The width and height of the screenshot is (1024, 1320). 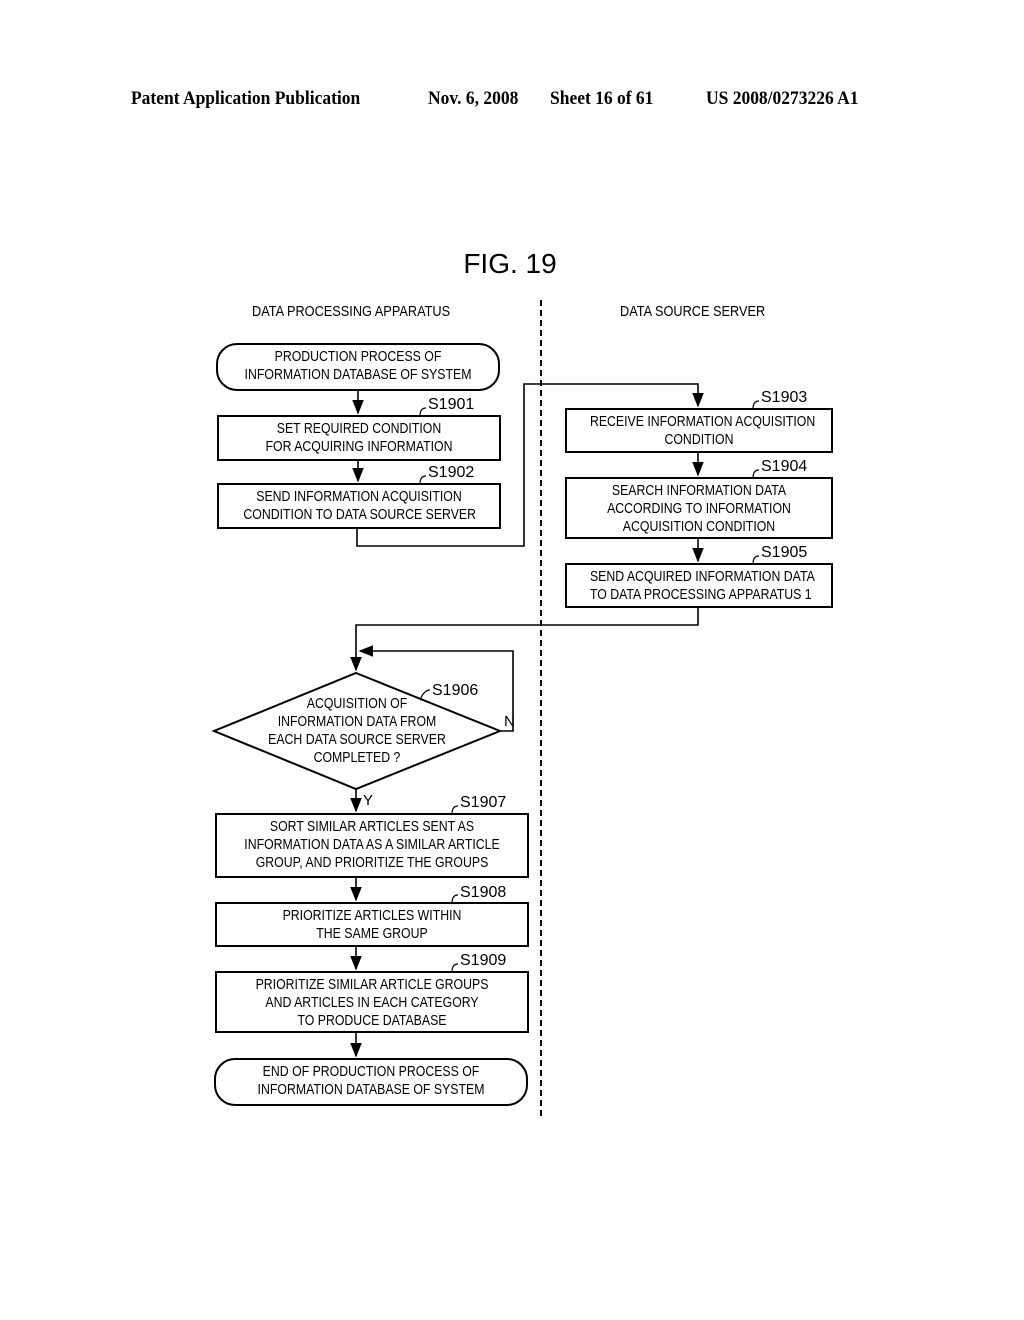 I want to click on leader-s1905, so click(x=756, y=560).